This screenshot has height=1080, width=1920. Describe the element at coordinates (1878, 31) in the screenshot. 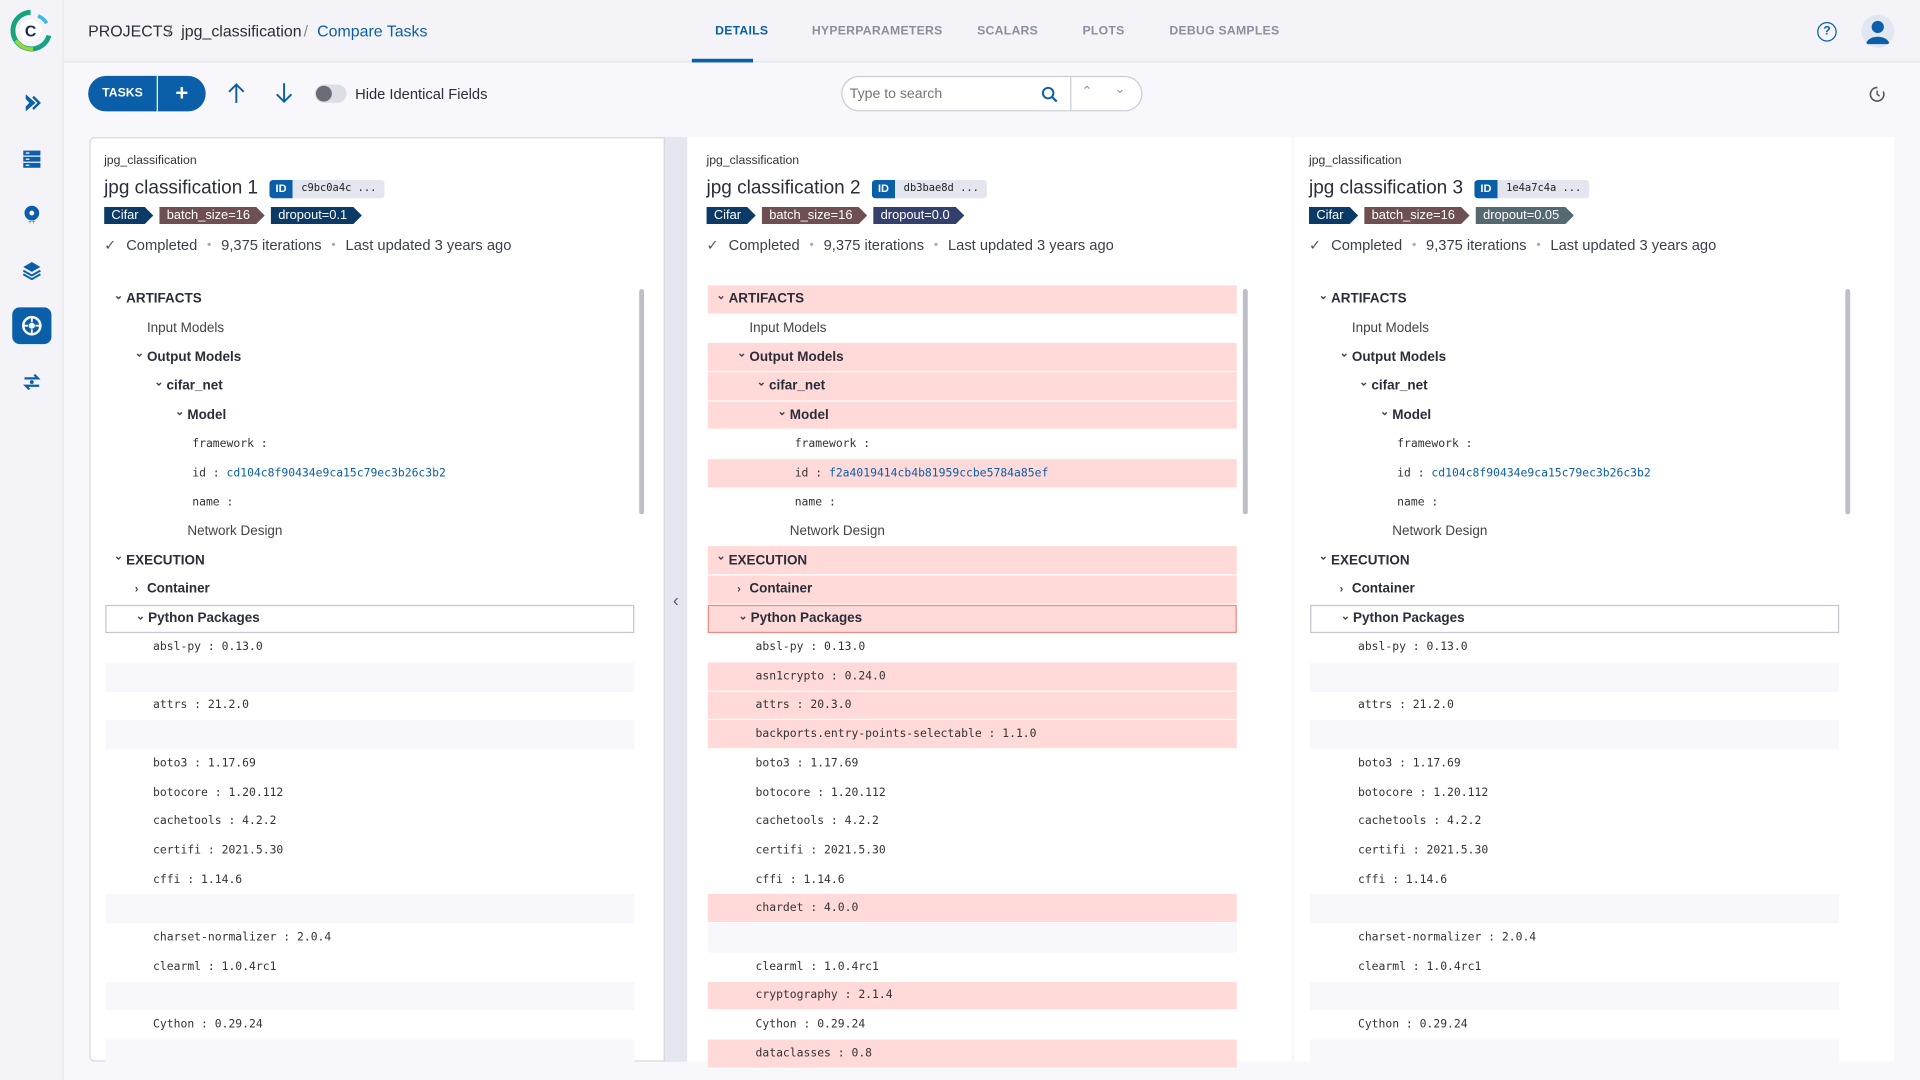

I see `user-avatar` at that location.